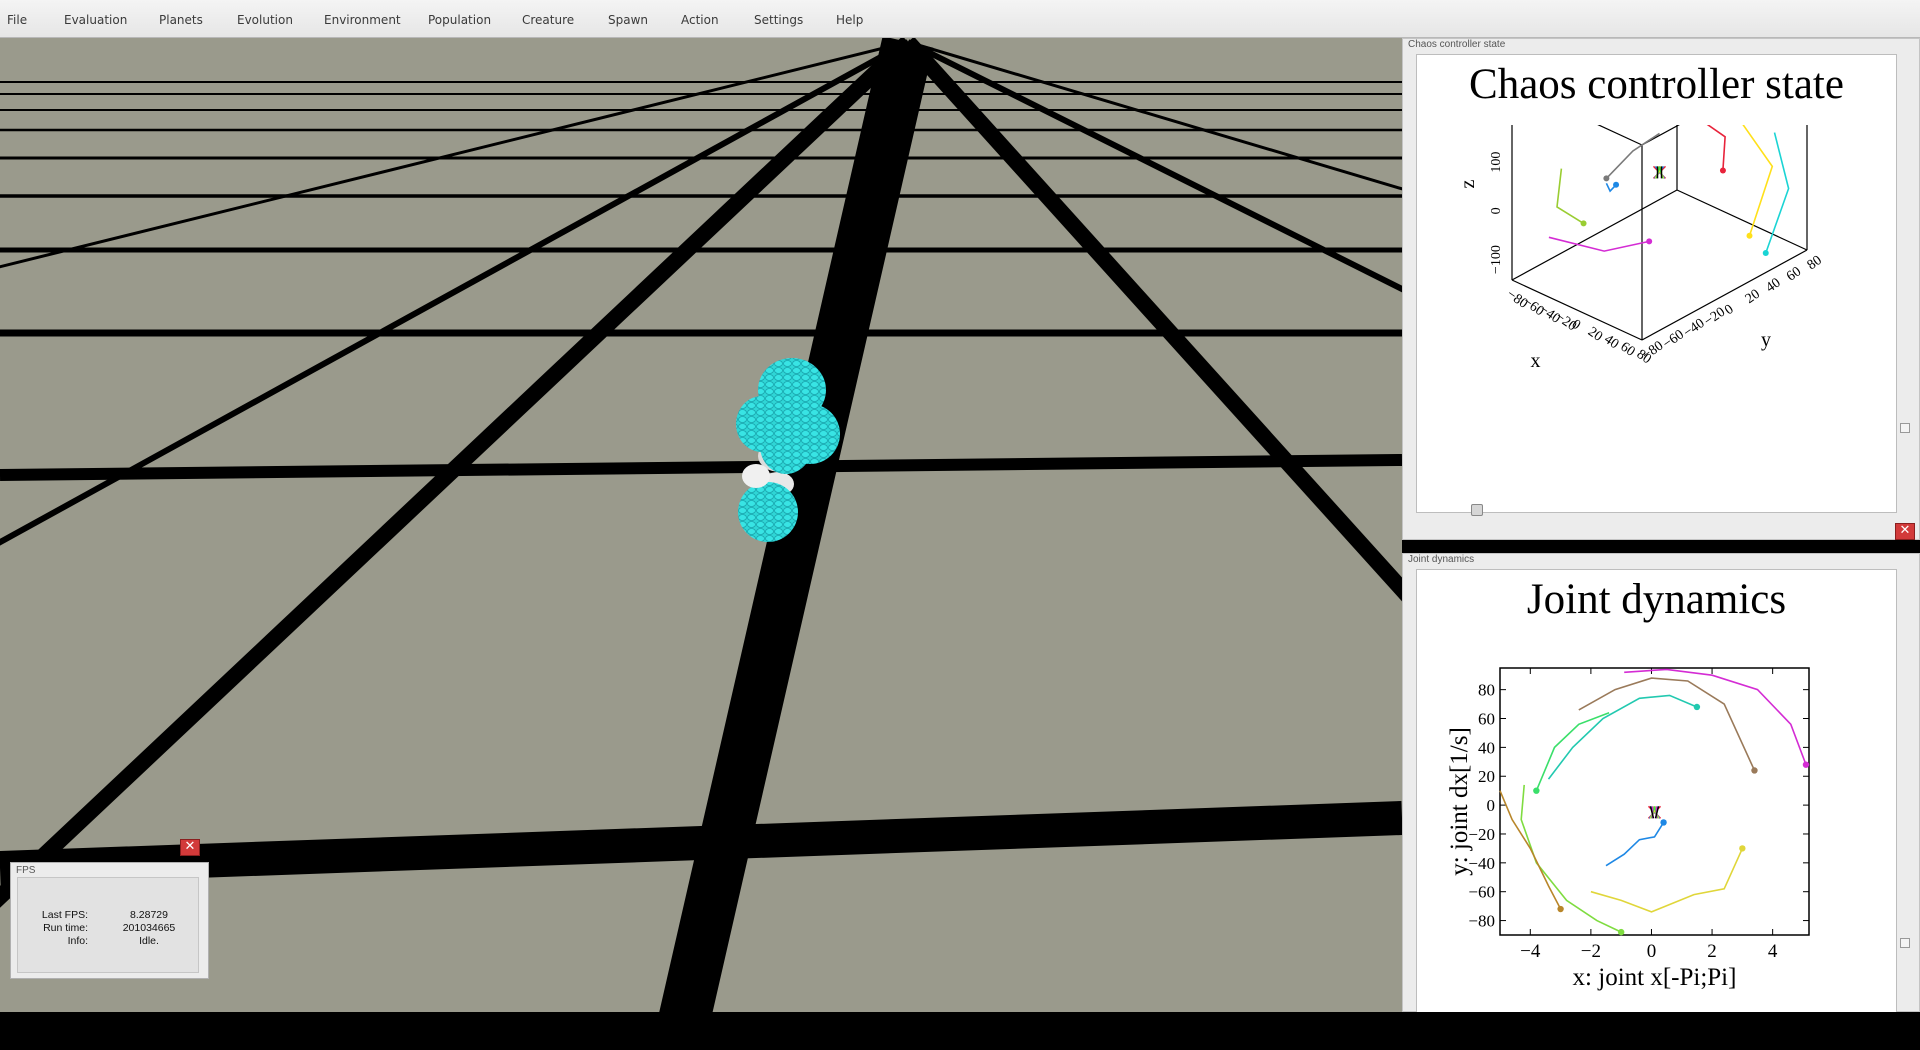 The width and height of the screenshot is (1920, 1050). What do you see at coordinates (1773, 951) in the screenshot?
I see `x-tick-label: 4` at bounding box center [1773, 951].